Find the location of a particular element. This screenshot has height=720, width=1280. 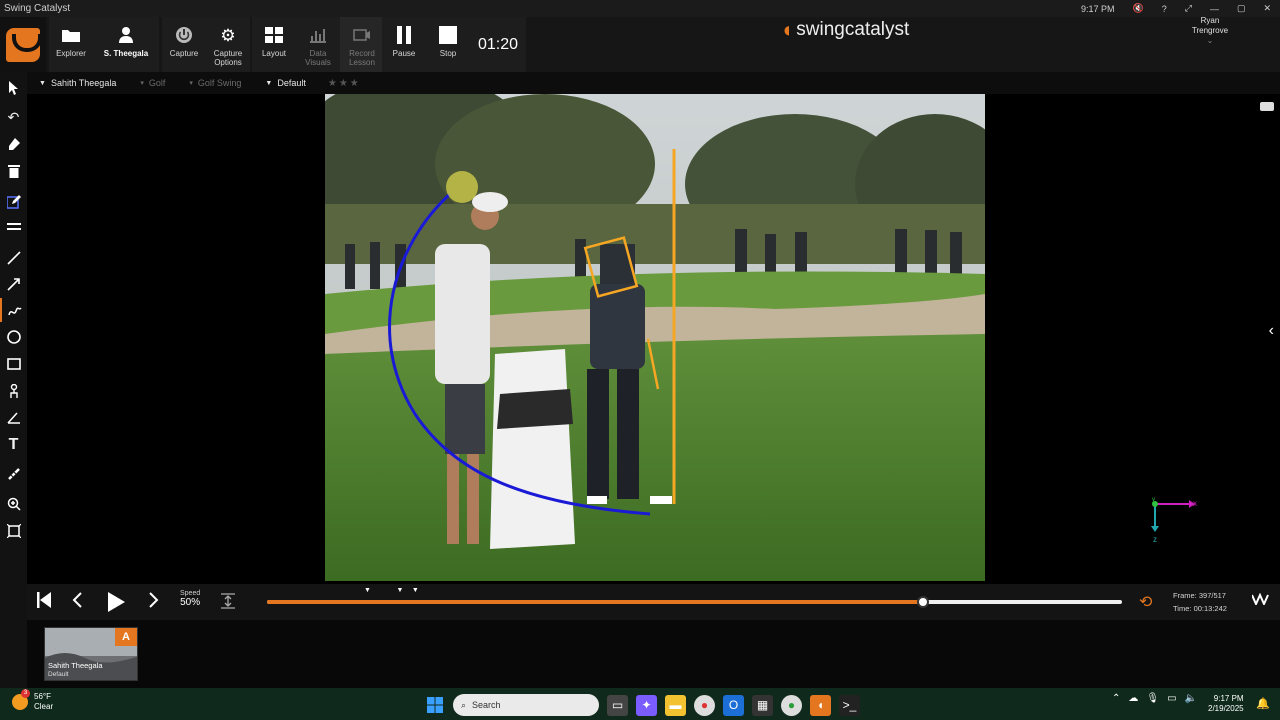

athlete-button: S. Theegala is located at coordinates (126, 44).